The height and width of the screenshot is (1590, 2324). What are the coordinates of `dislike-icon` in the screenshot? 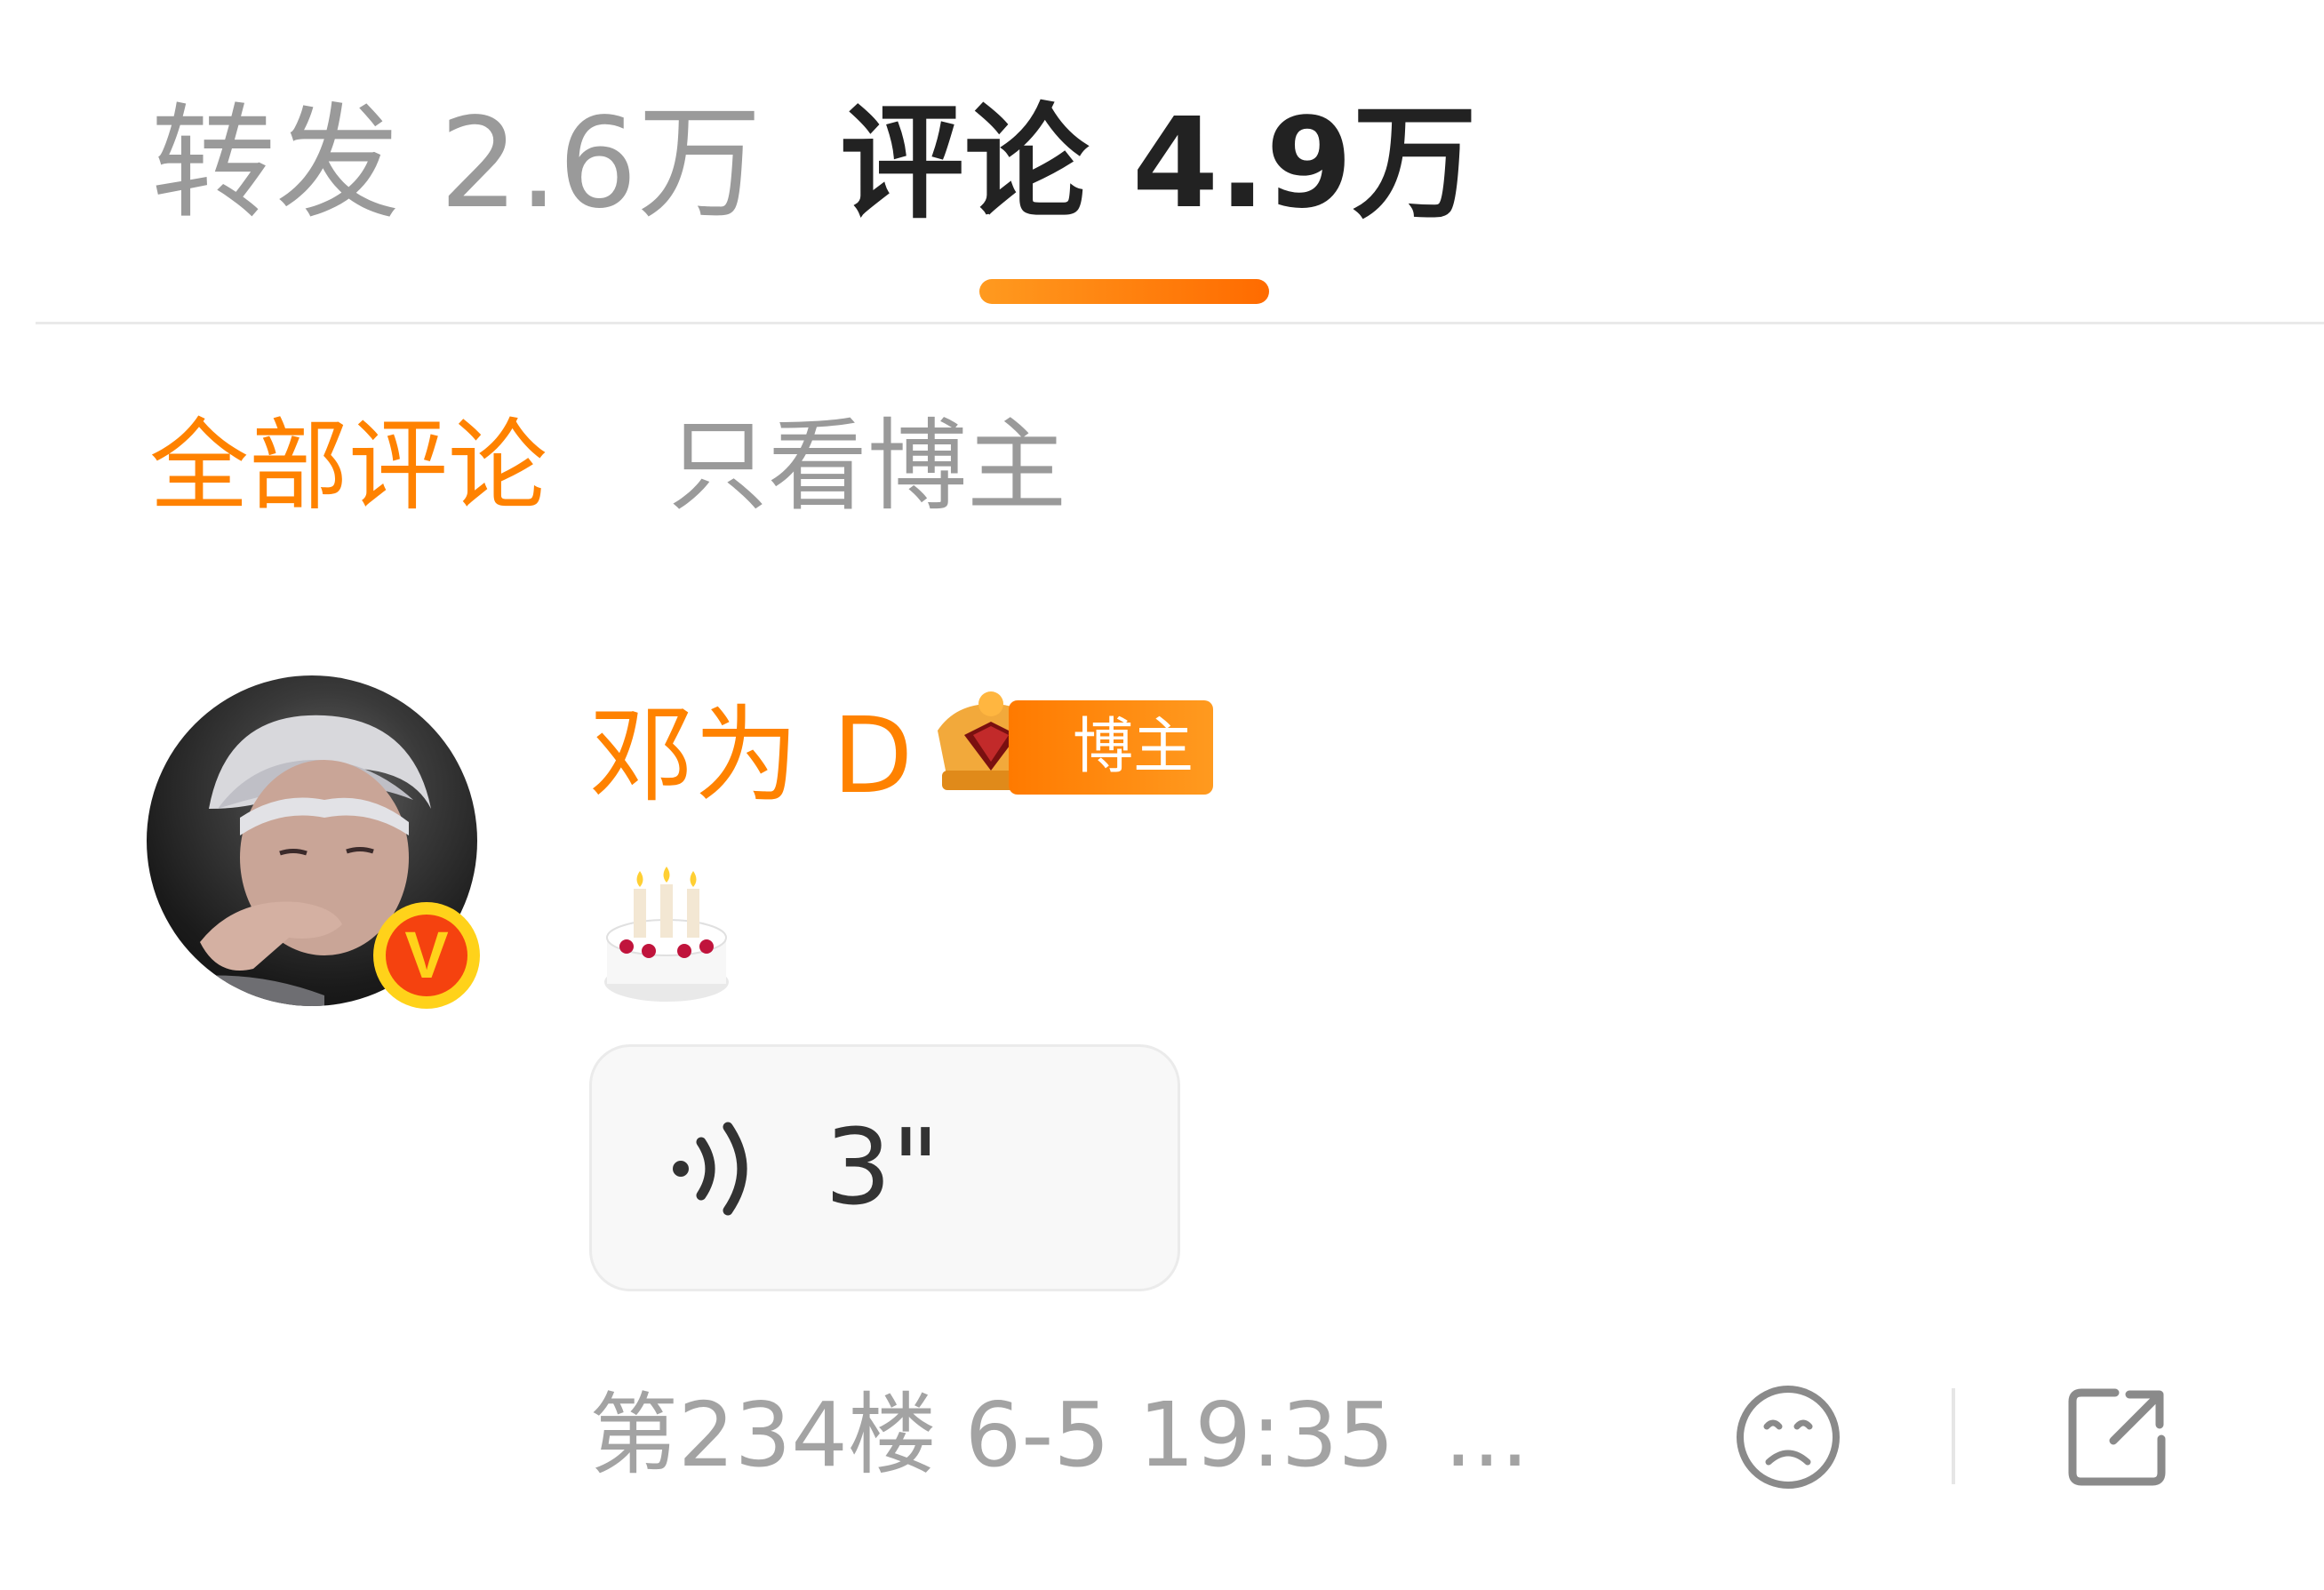 It's located at (1788, 1437).